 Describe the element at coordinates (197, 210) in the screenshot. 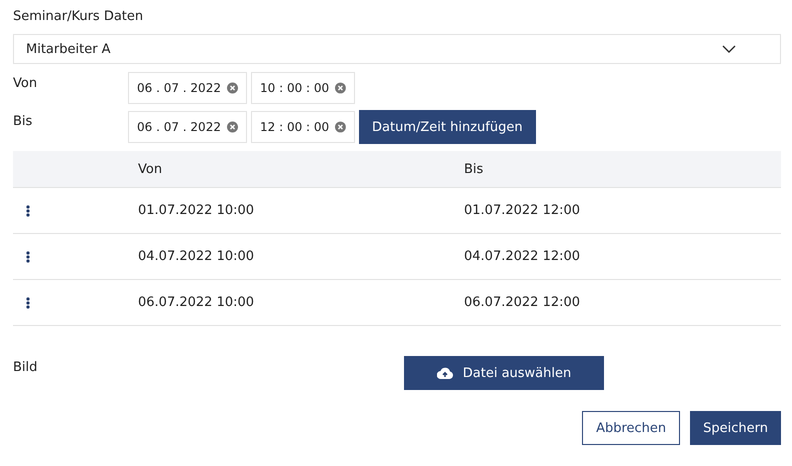

I see `table-cell-text: 01.07.2022 10:00` at that location.